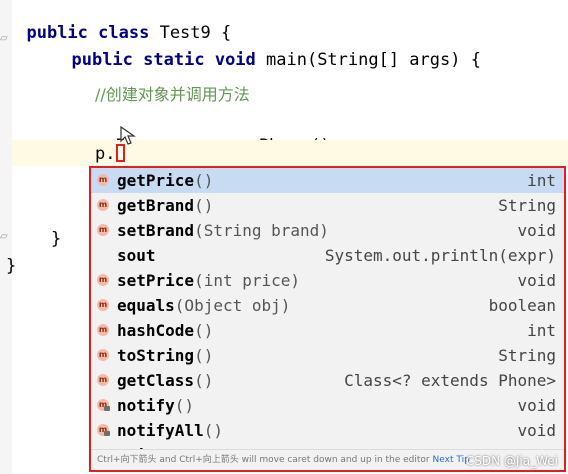  I want to click on completion-item-hashCode: m hashCode() int, so click(327, 330).